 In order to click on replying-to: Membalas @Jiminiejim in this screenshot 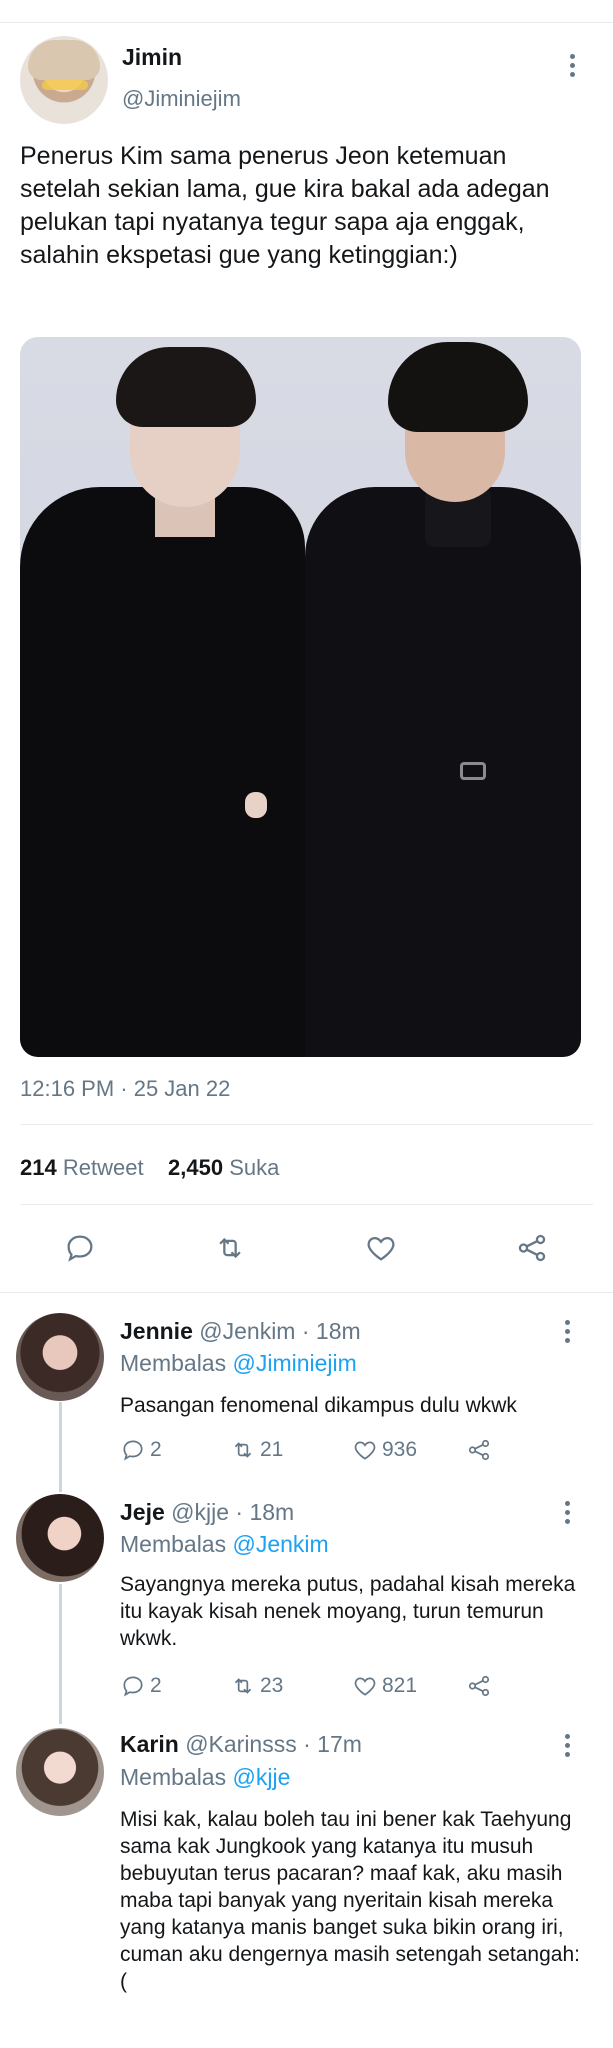, I will do `click(238, 1363)`.